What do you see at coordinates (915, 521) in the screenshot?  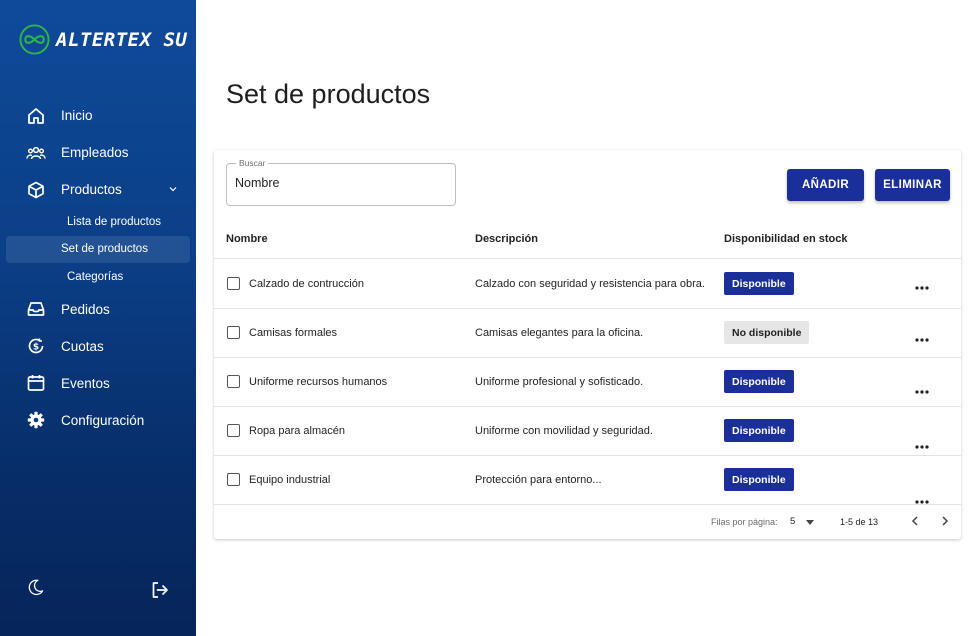 I see `chevron-left-icon` at bounding box center [915, 521].